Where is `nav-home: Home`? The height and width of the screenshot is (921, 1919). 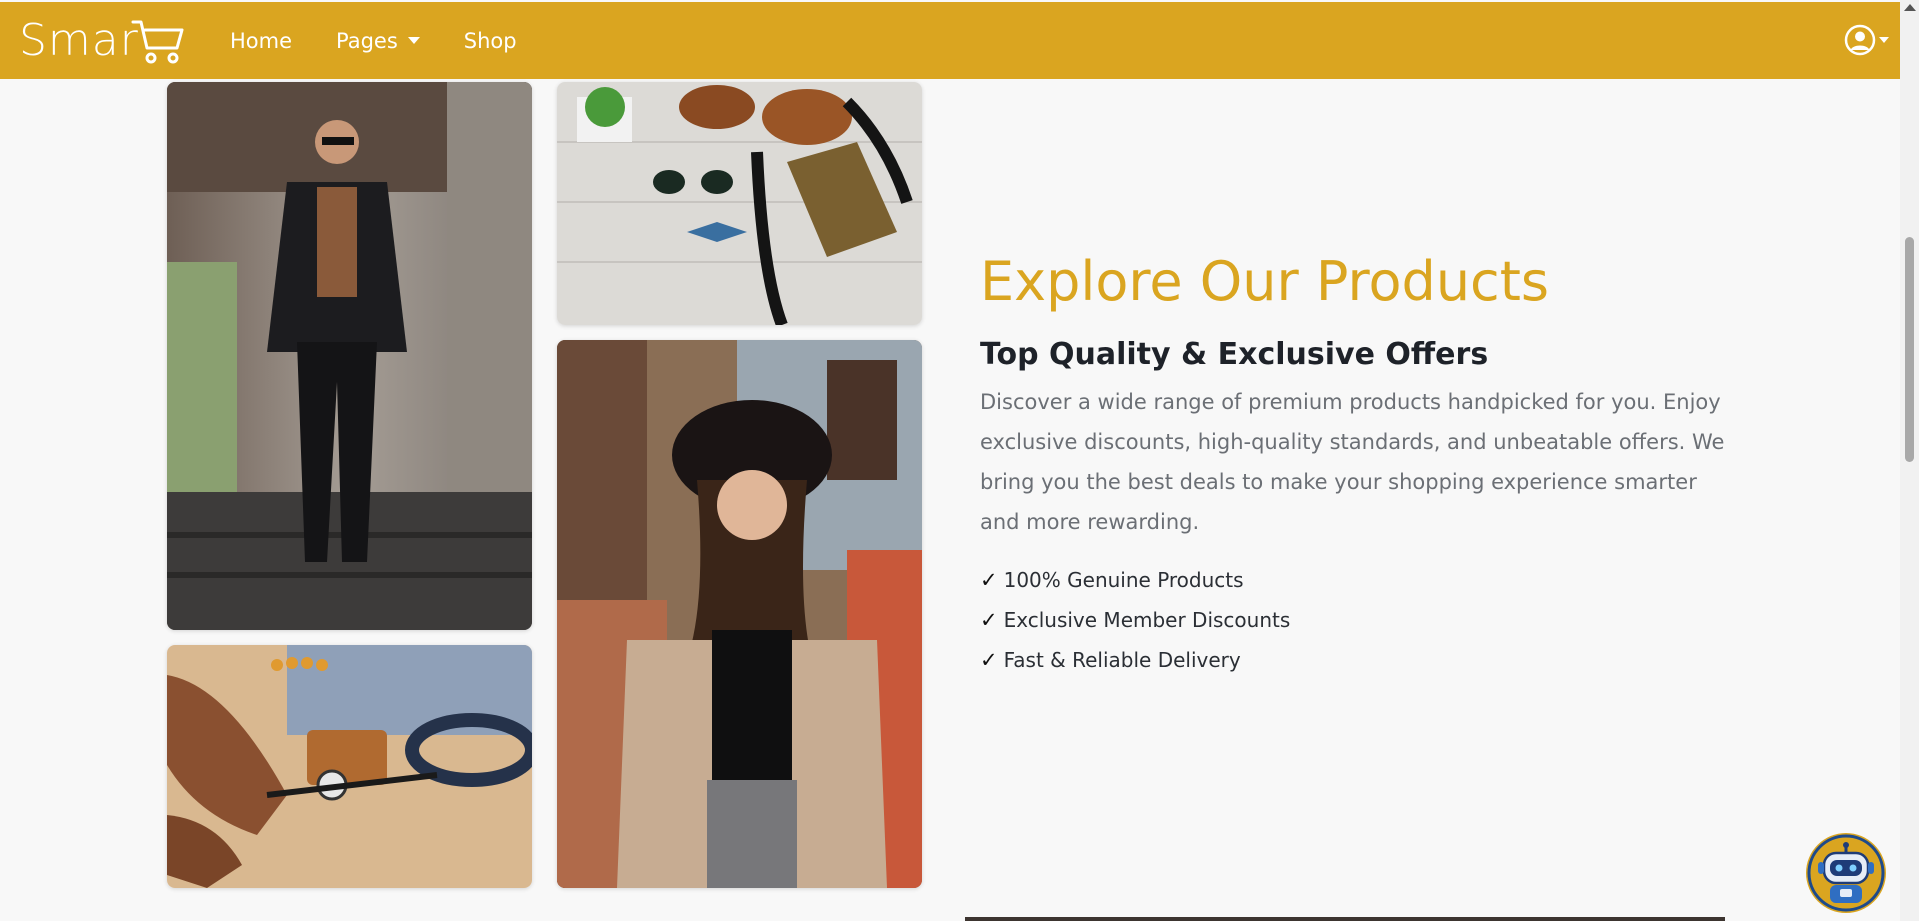
nav-home: Home is located at coordinates (261, 41).